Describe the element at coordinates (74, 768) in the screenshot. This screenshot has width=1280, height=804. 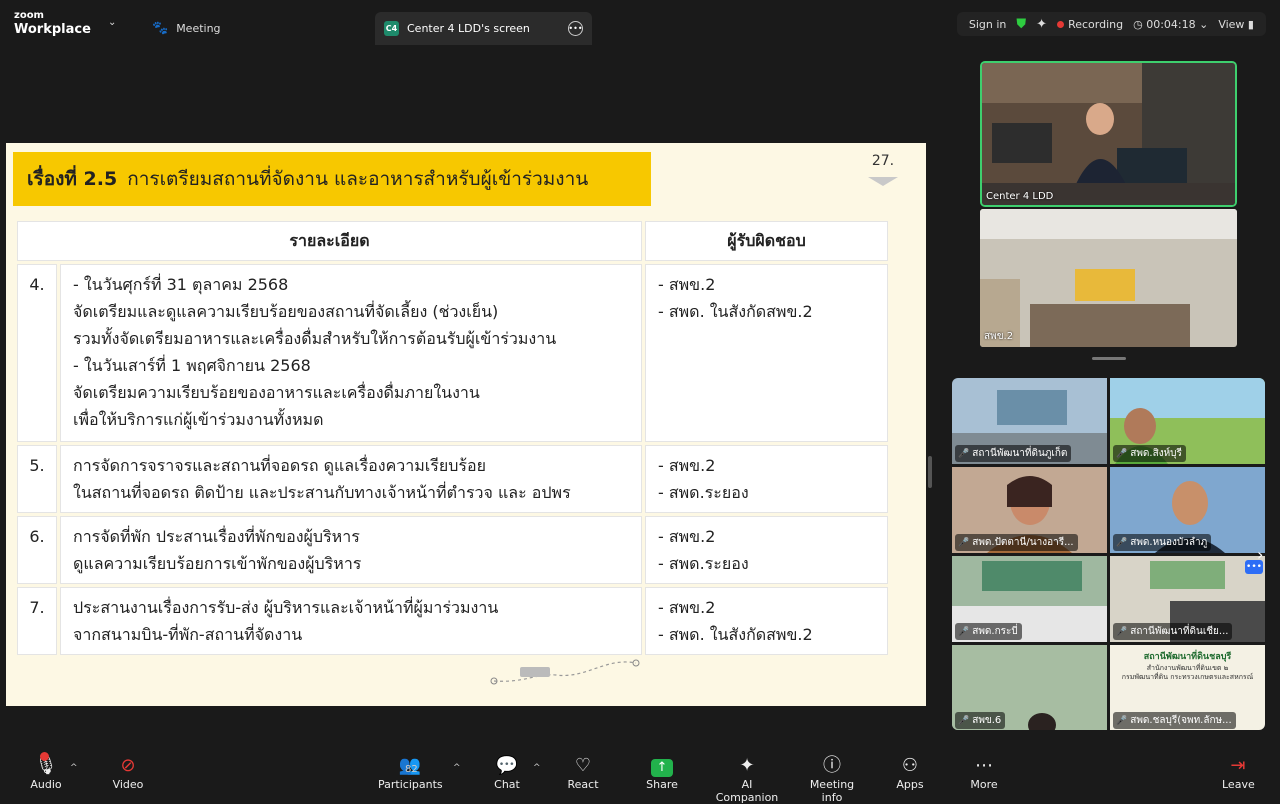
I see `audio-options-caret: ^` at that location.